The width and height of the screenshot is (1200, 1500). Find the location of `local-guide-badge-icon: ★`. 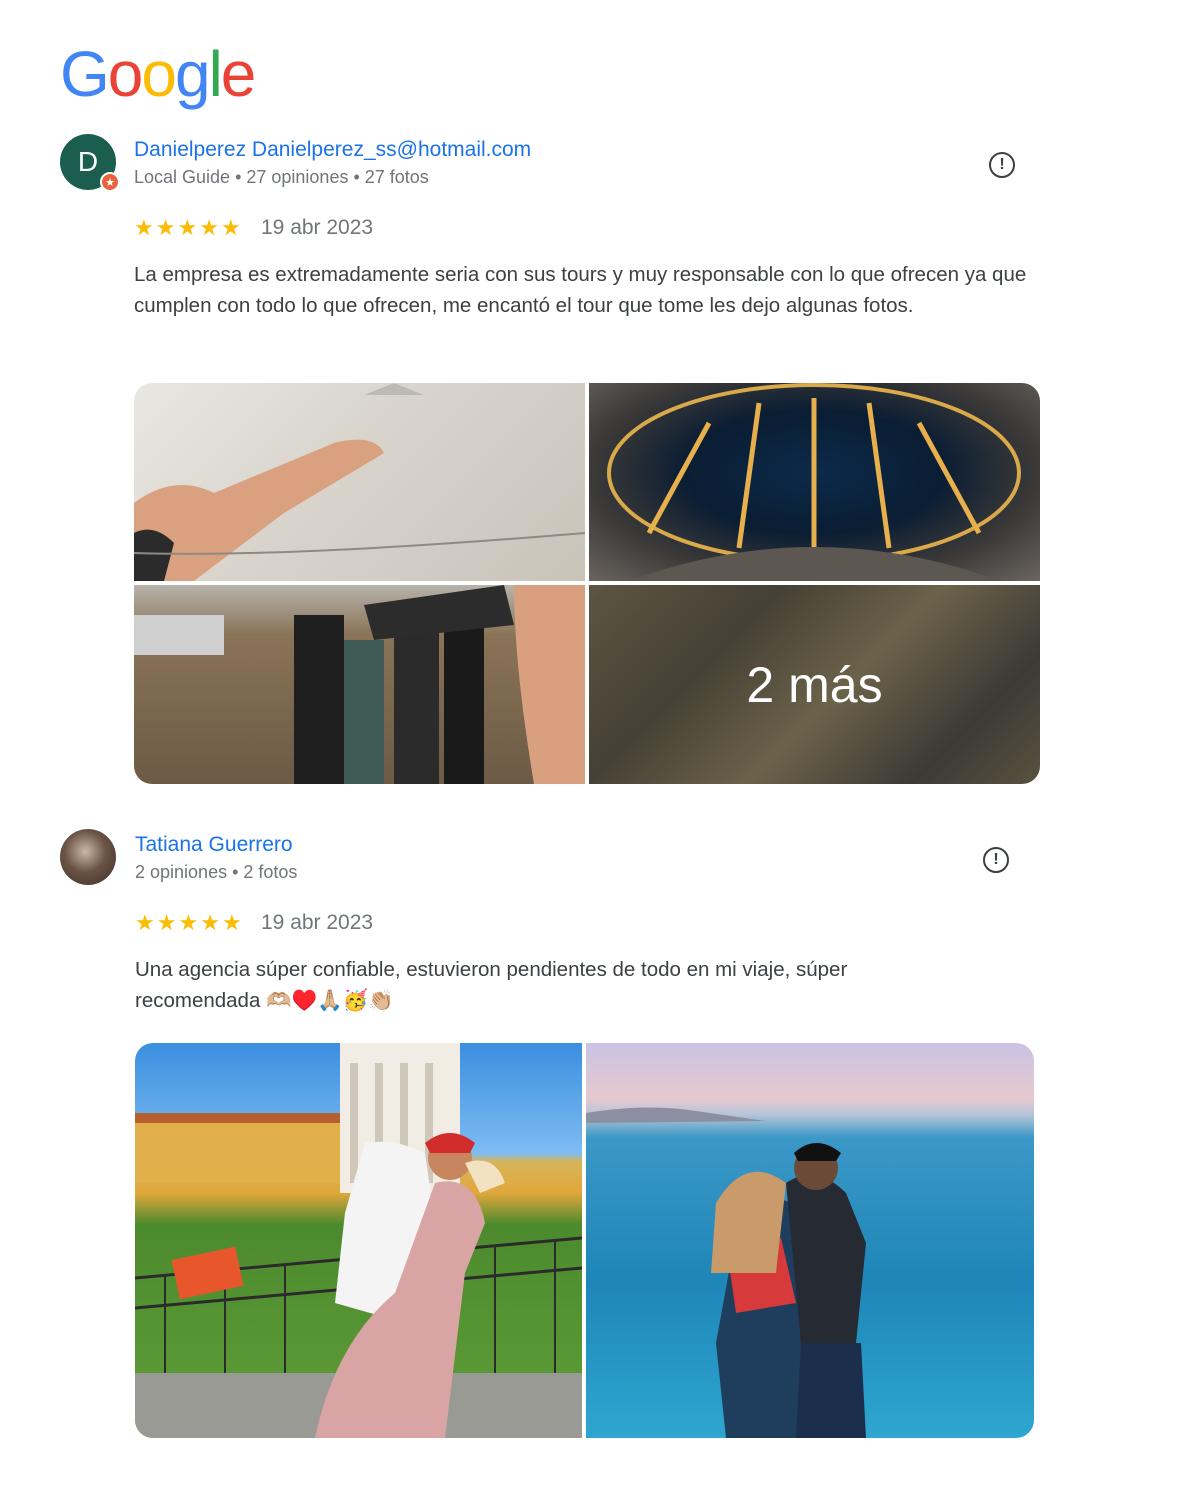

local-guide-badge-icon: ★ is located at coordinates (110, 182).